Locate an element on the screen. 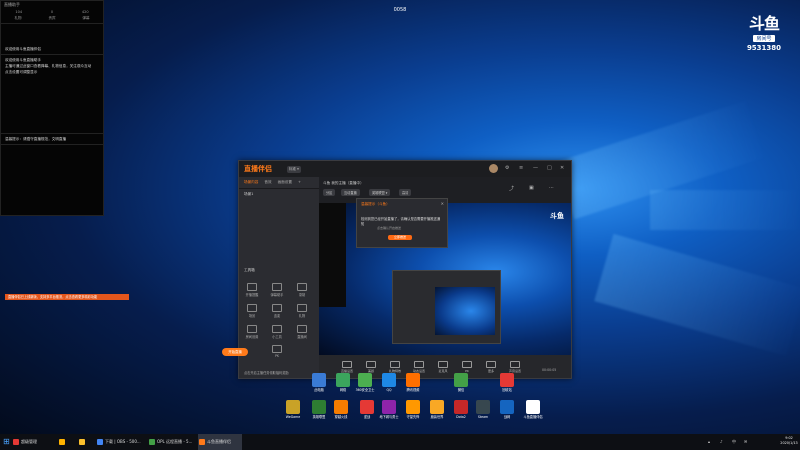 This screenshot has width=800, height=450. tool-gift: 礼物 is located at coordinates (302, 311).